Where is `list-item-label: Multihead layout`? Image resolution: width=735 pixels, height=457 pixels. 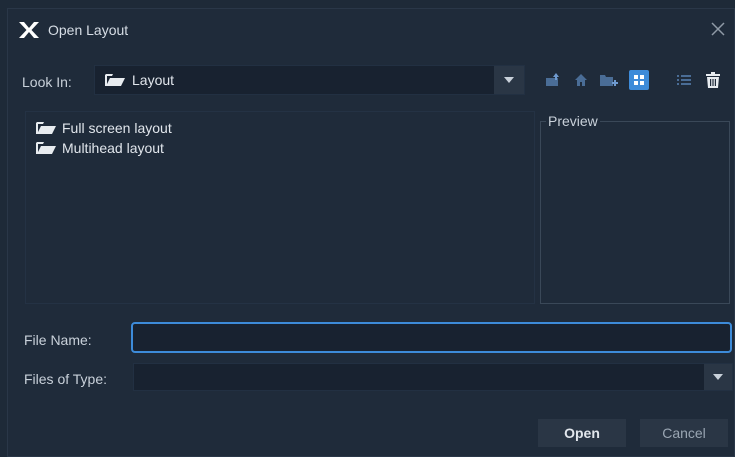 list-item-label: Multihead layout is located at coordinates (113, 148).